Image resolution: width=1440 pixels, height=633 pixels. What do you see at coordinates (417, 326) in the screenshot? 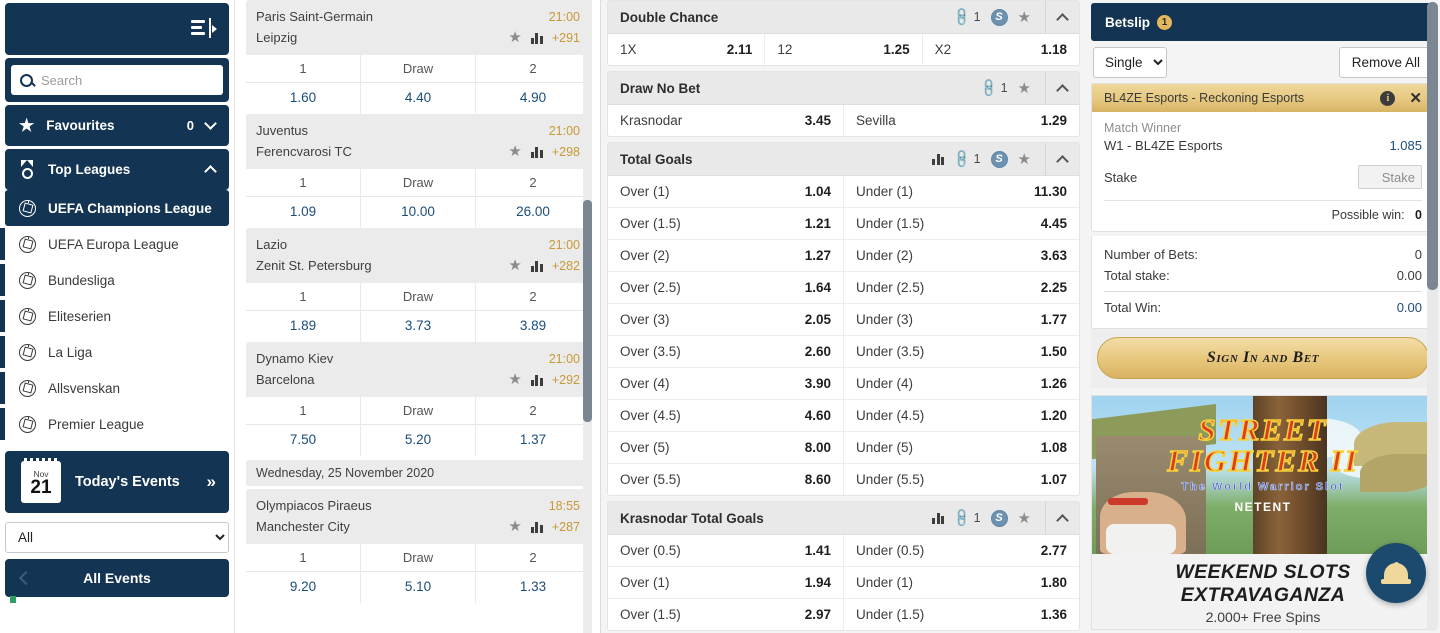
I see `odds-button: 3.73` at bounding box center [417, 326].